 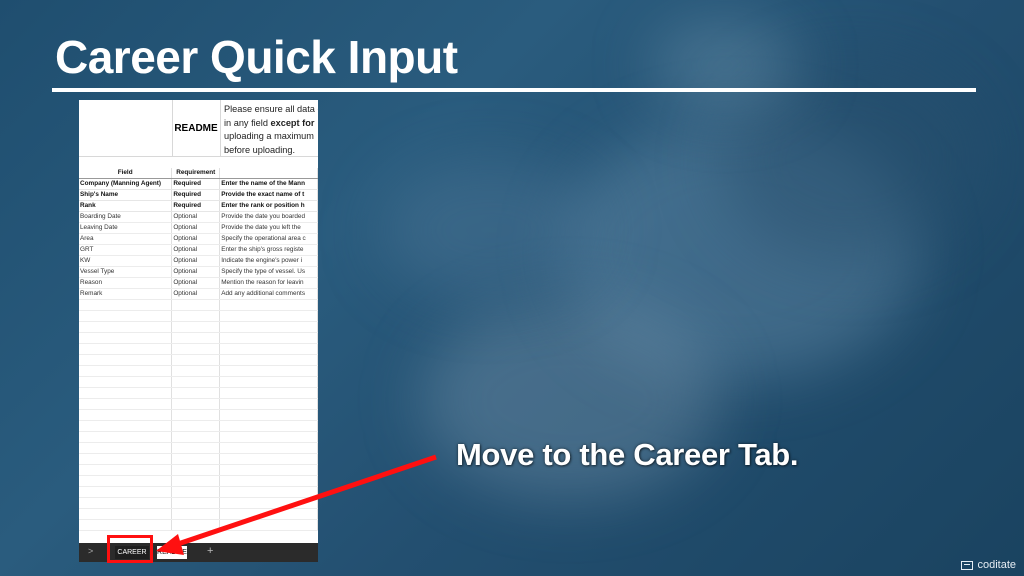 What do you see at coordinates (967, 565) in the screenshot?
I see `monitor-icon` at bounding box center [967, 565].